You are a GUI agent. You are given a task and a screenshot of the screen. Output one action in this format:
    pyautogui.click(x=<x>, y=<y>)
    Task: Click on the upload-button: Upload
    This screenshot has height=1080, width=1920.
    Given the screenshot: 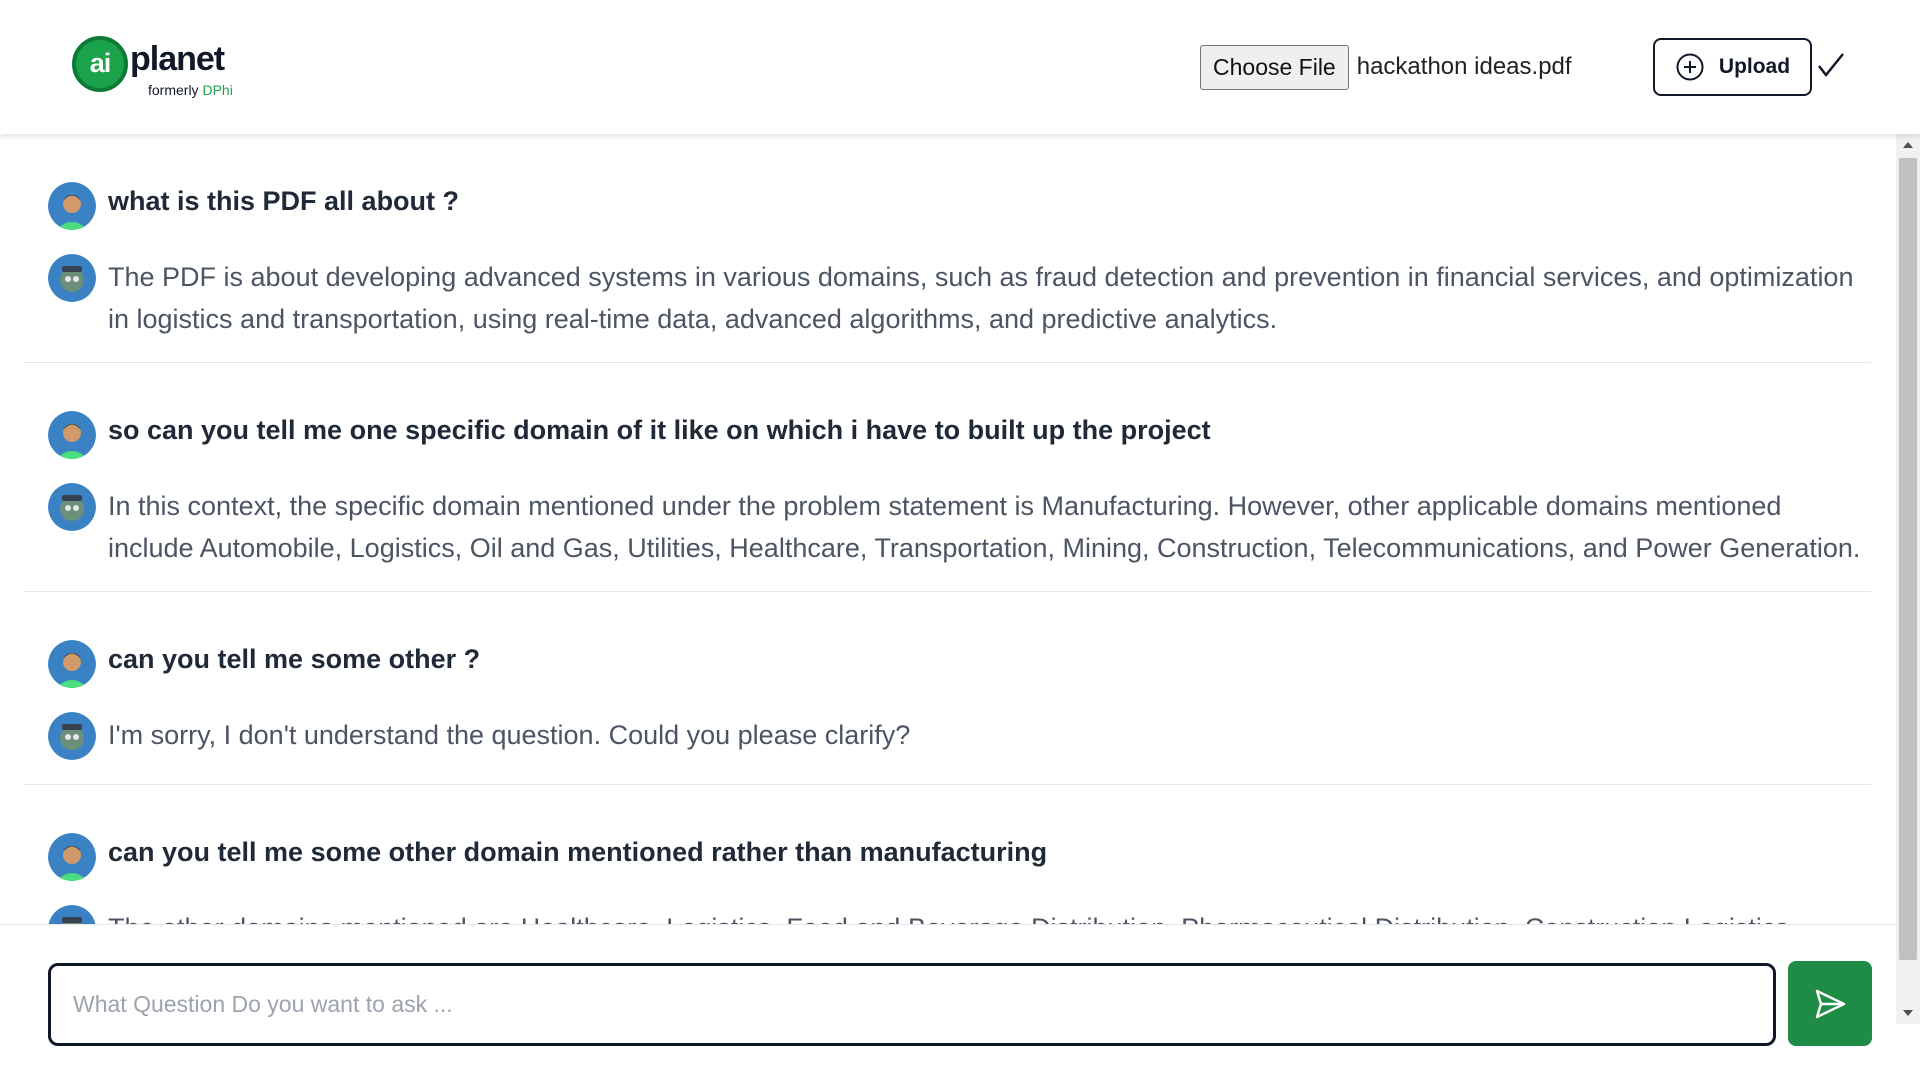 What is the action you would take?
    pyautogui.click(x=1732, y=67)
    